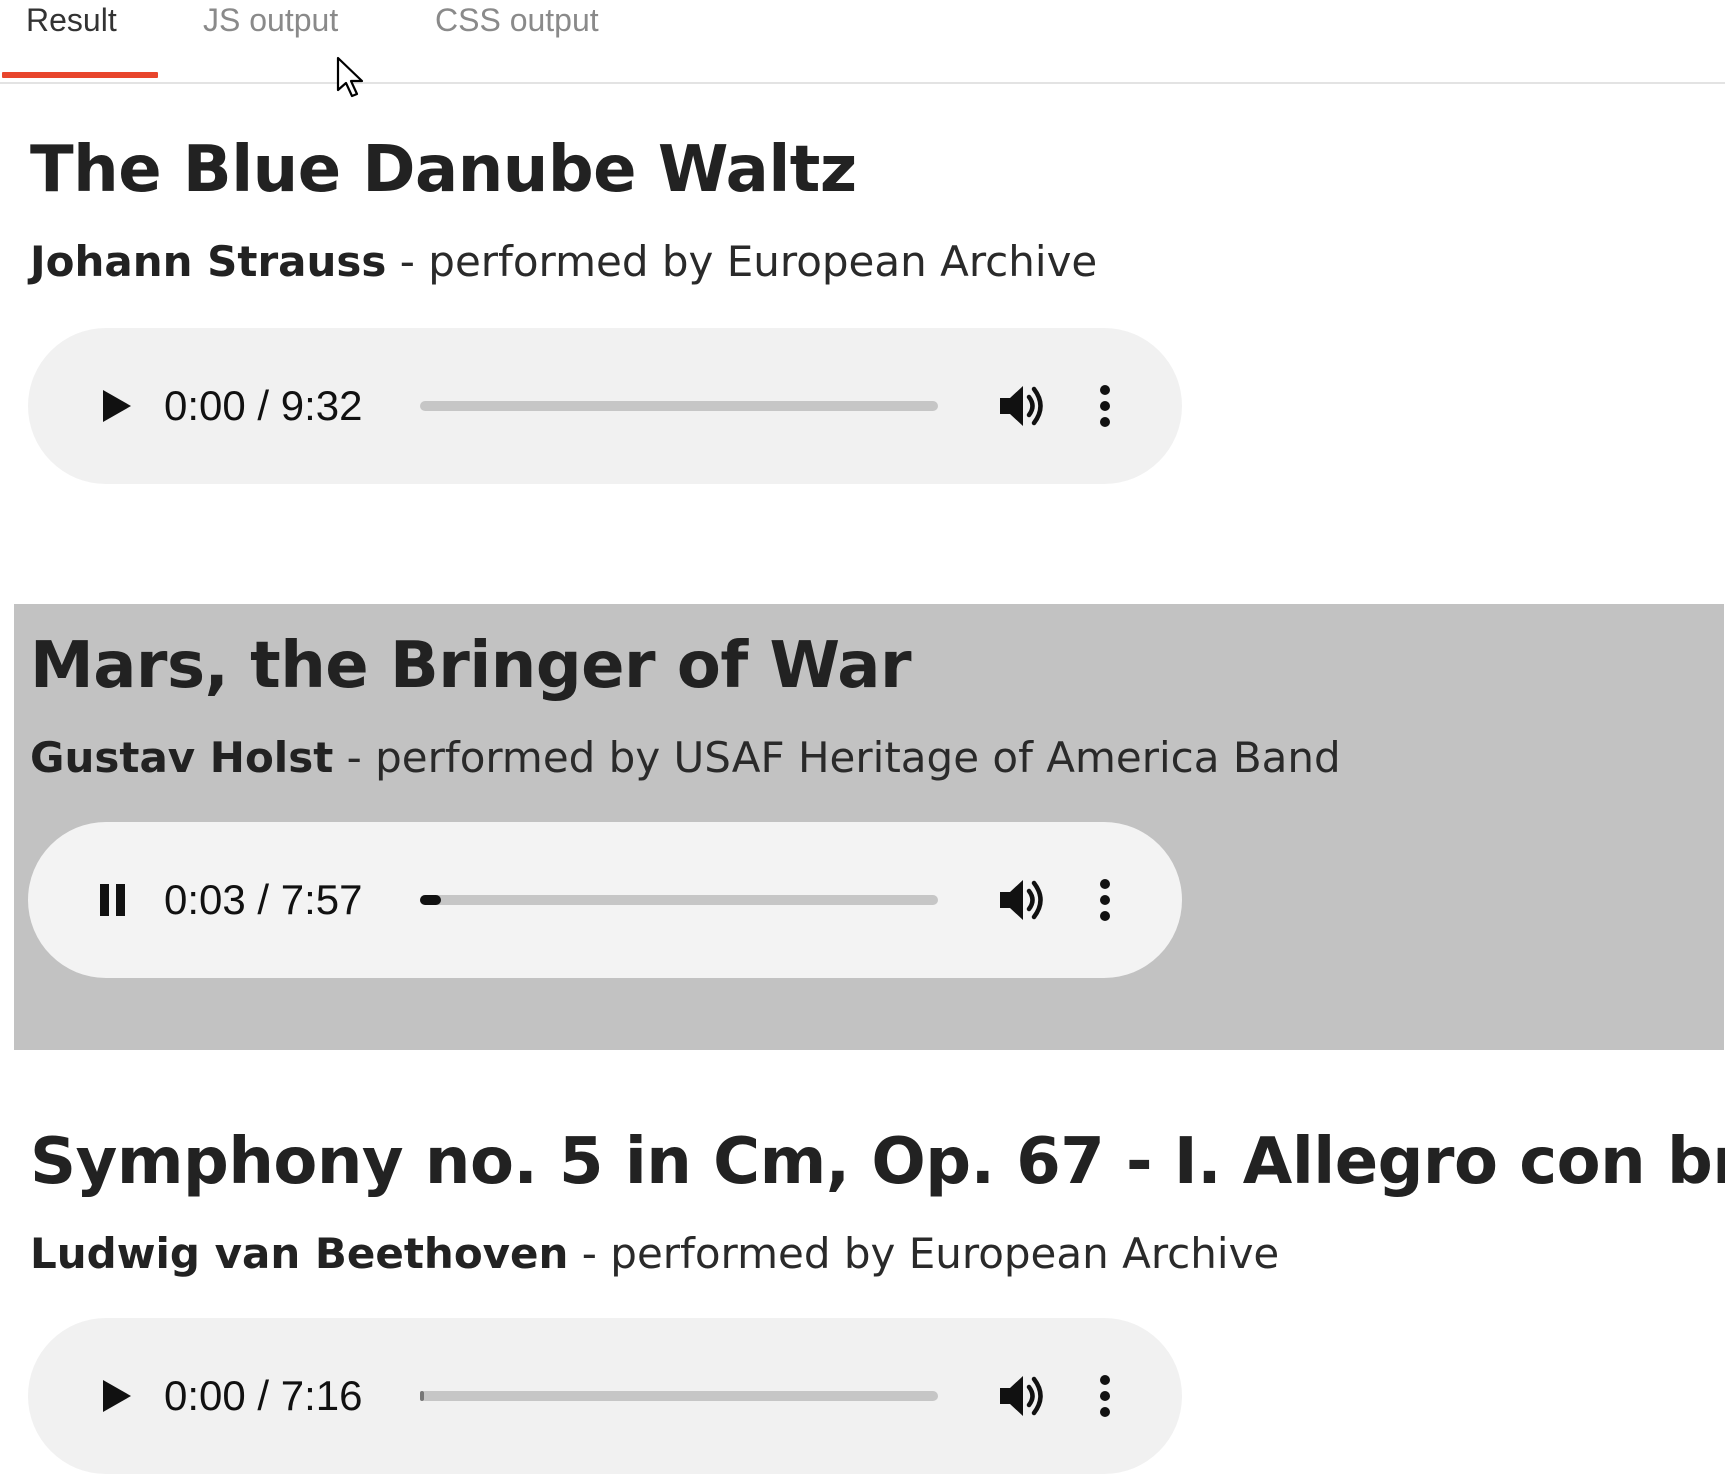 The image size is (1725, 1474). I want to click on time-display: 0:00 / 7:16, so click(263, 1395).